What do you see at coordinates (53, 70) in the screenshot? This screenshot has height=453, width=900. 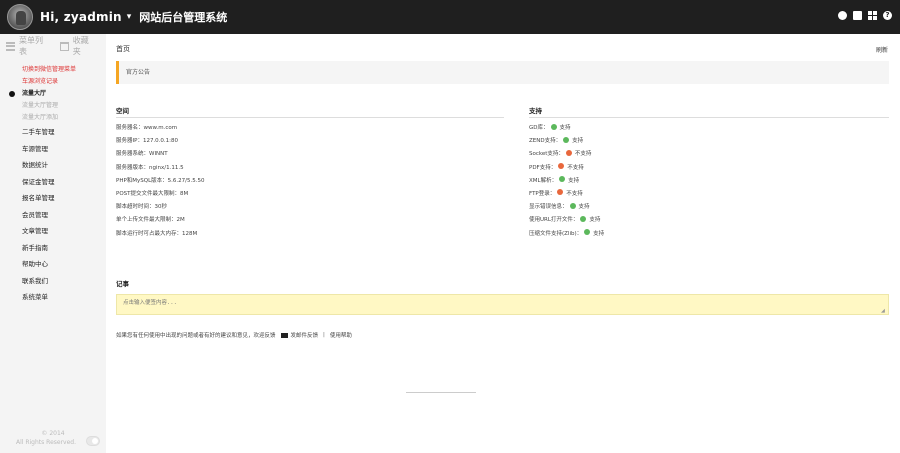 I see `sidebar-item-wechat-menu: 切换到微信管理菜单` at bounding box center [53, 70].